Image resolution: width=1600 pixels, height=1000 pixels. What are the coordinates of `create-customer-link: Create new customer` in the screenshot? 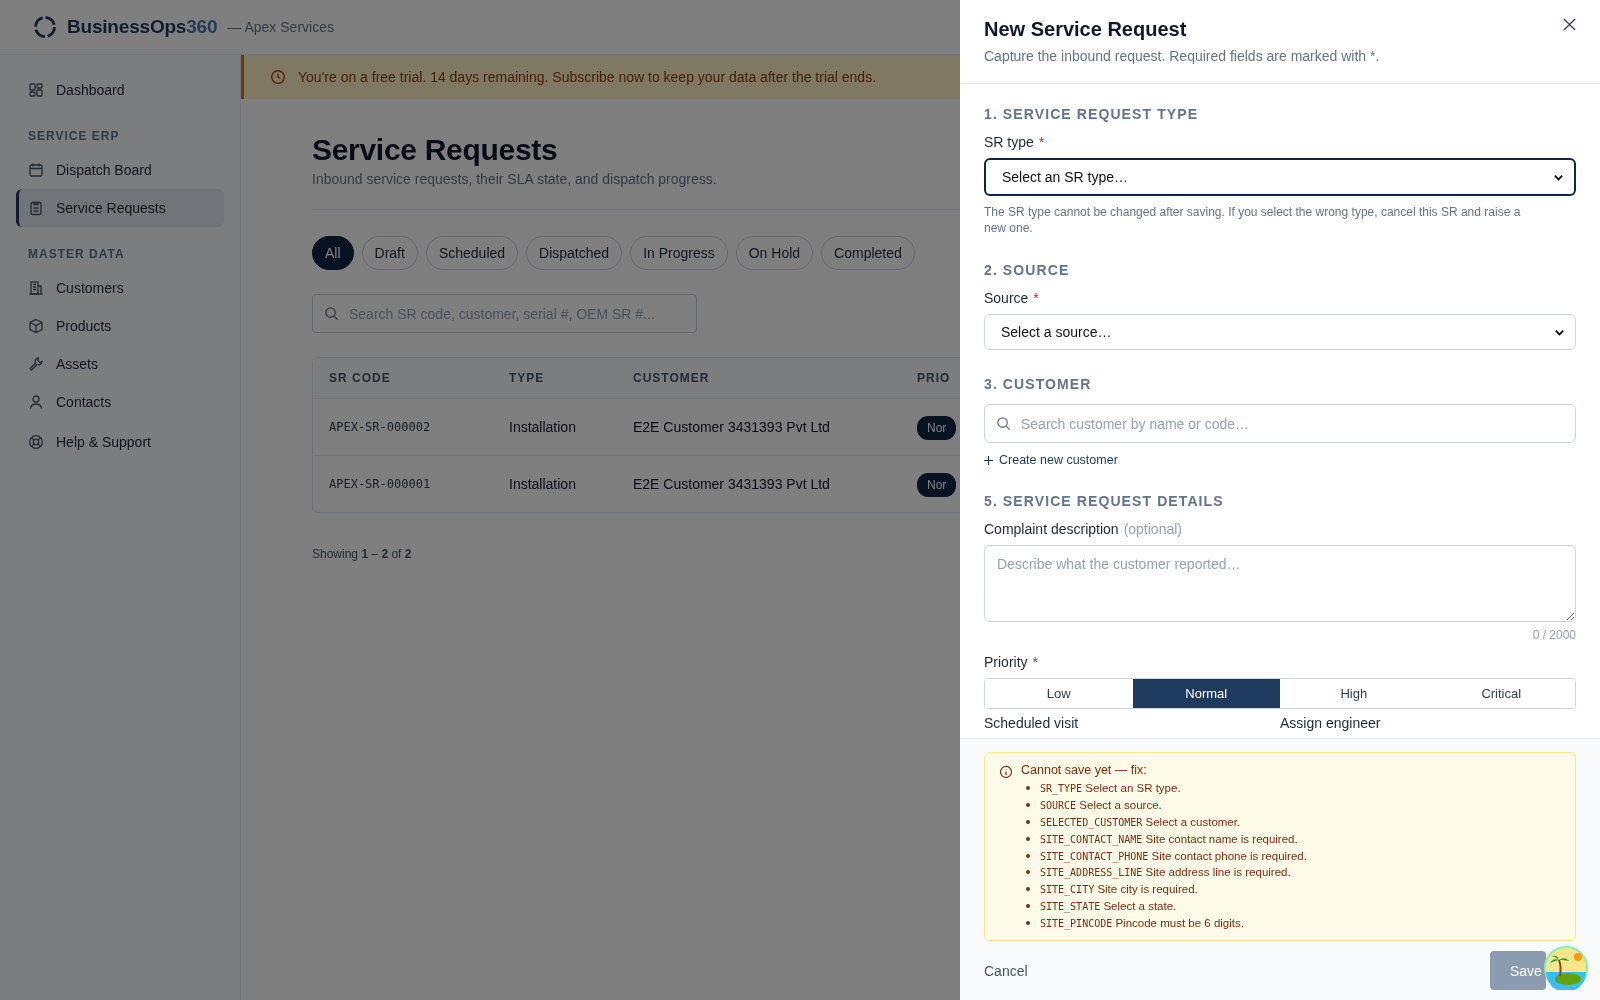 It's located at (1058, 460).